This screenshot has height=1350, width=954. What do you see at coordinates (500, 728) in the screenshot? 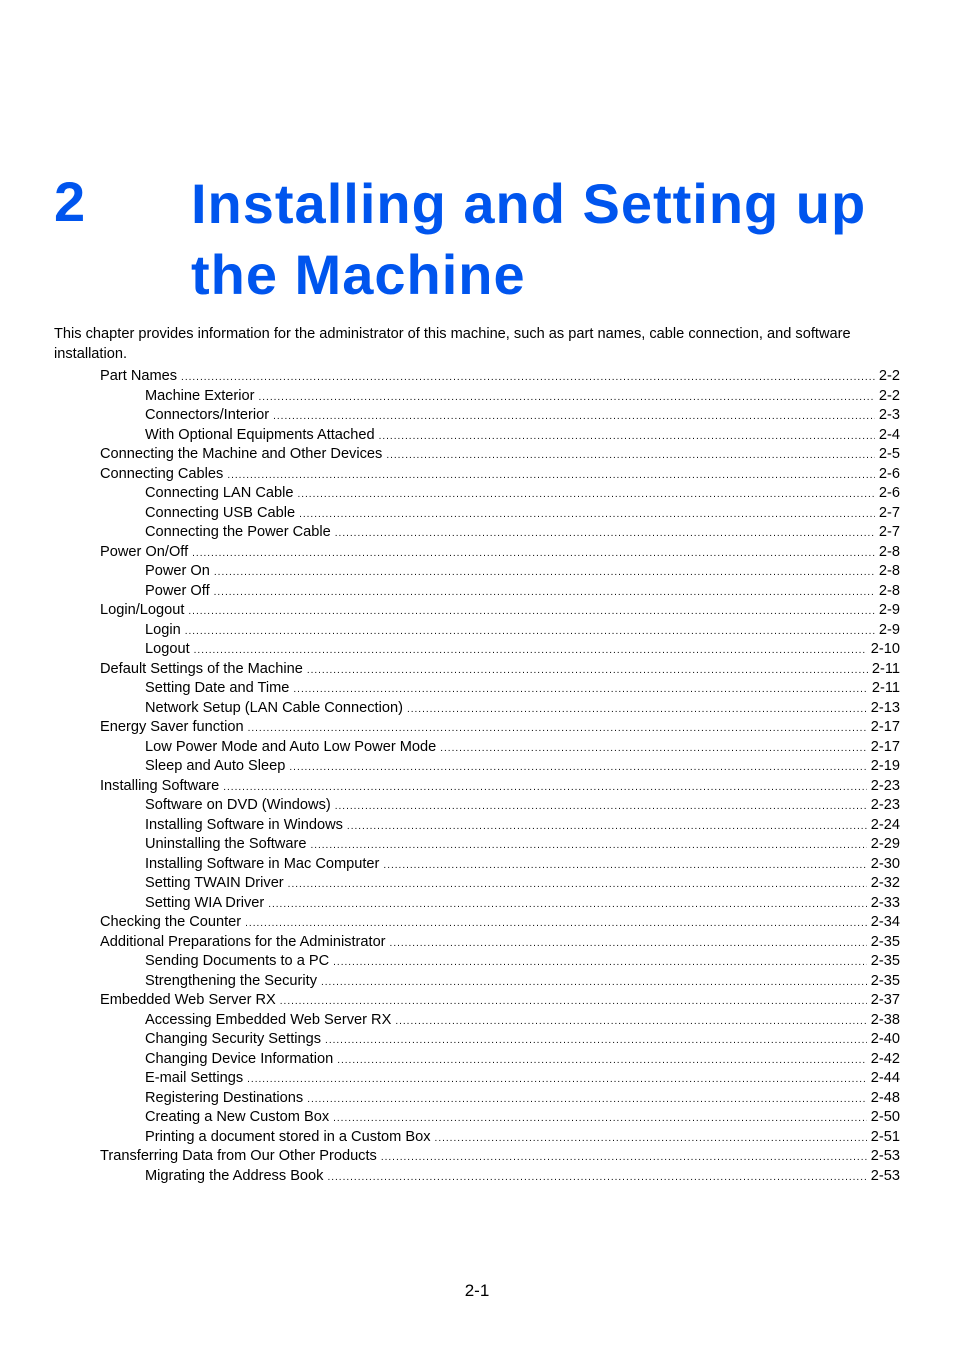
I see `toc-entry: Energy Saver function 2-17` at bounding box center [500, 728].